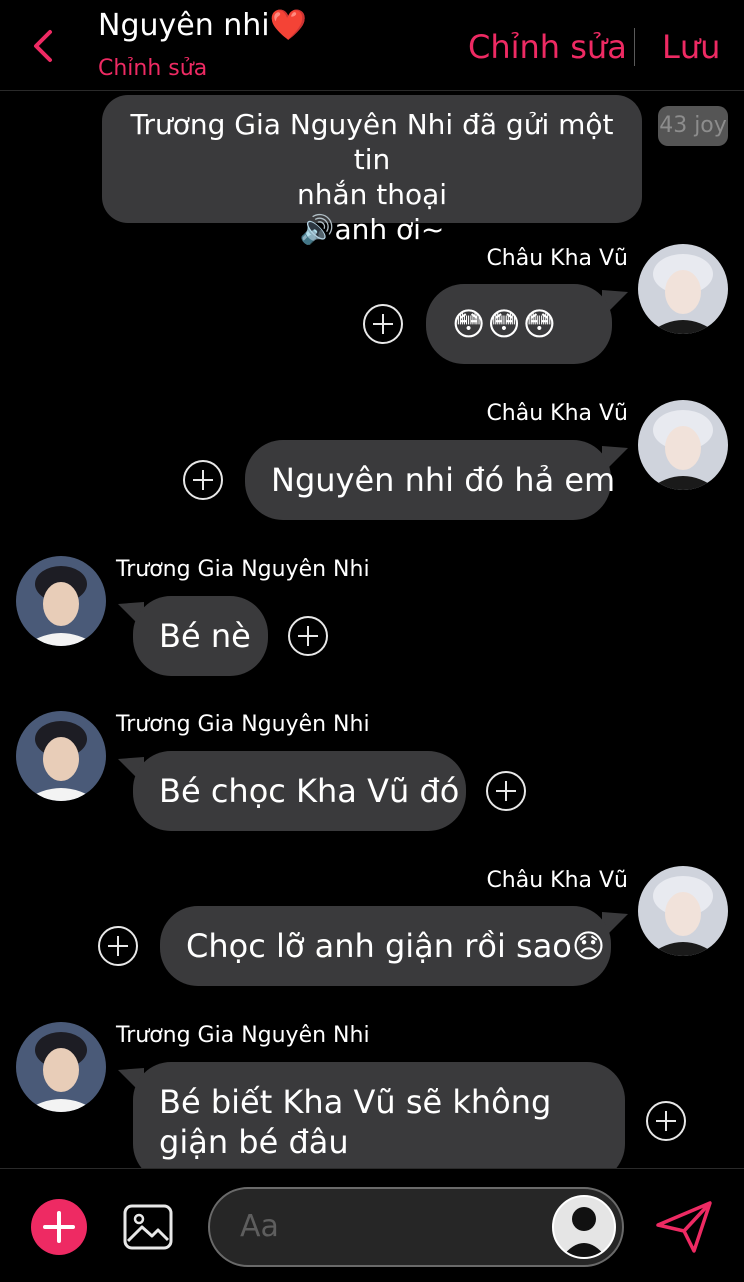 This screenshot has height=1282, width=744. I want to click on chat-header: Nguyên nhi❤️ Chỉnh sửa Chỉnh sửa Lưu, so click(372, 45).